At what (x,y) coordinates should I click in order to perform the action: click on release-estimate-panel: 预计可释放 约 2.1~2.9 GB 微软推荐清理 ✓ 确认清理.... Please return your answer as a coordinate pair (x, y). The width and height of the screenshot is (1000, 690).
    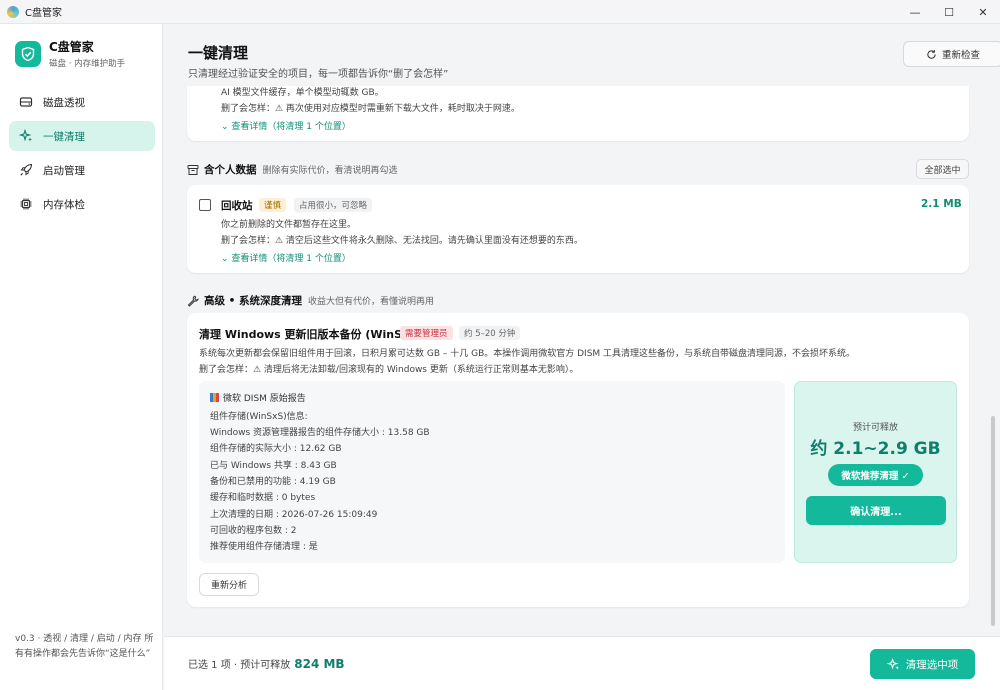
    Looking at the image, I should click on (875, 472).